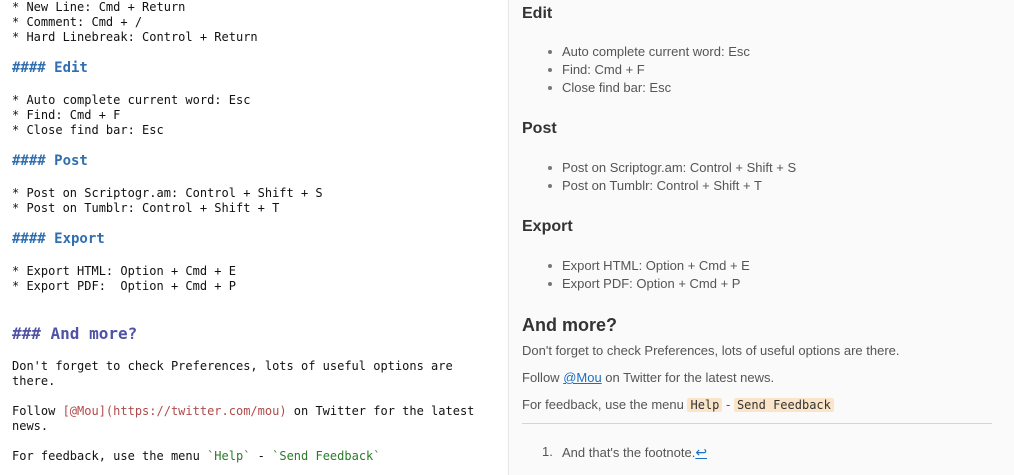 Image resolution: width=1014 pixels, height=475 pixels. I want to click on code-send-feedback: Send Feedback, so click(783, 405).